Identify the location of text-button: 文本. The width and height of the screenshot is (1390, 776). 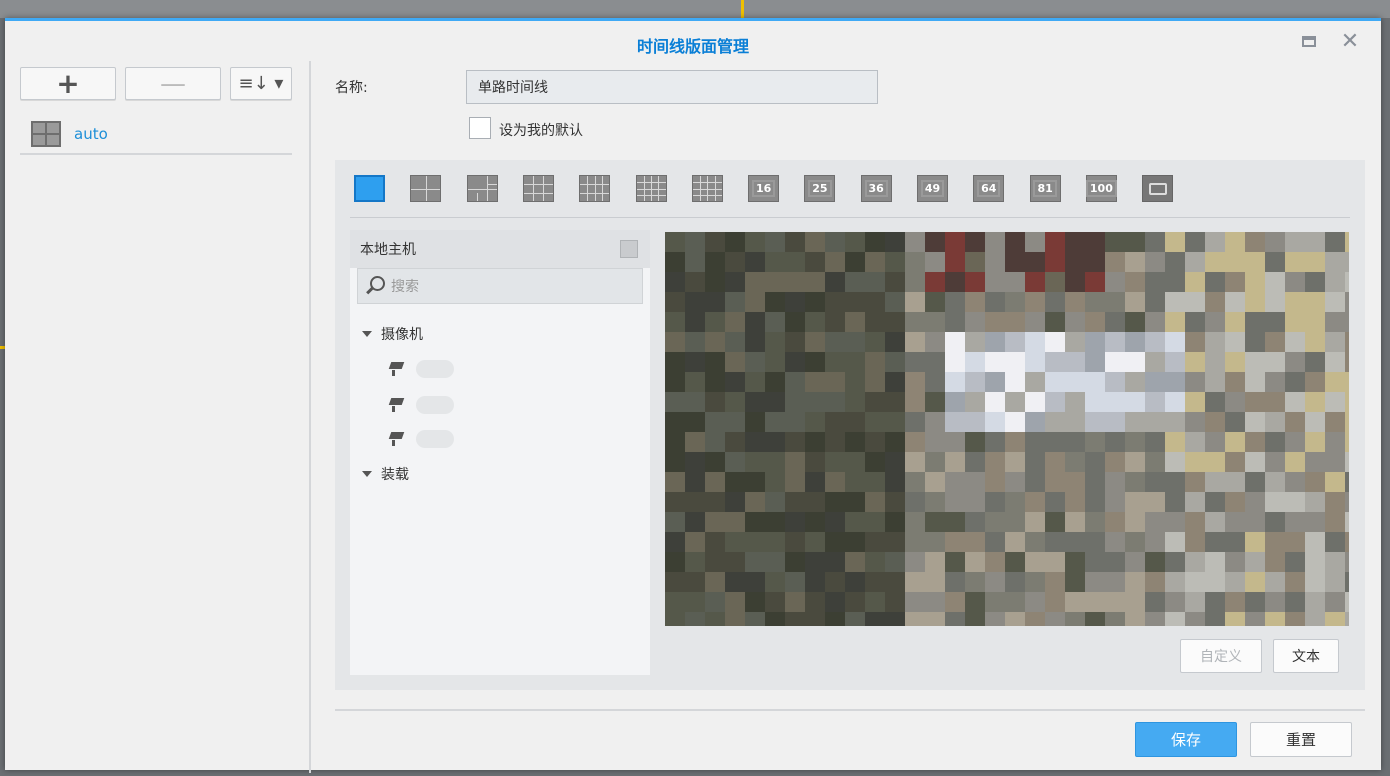
(1306, 656).